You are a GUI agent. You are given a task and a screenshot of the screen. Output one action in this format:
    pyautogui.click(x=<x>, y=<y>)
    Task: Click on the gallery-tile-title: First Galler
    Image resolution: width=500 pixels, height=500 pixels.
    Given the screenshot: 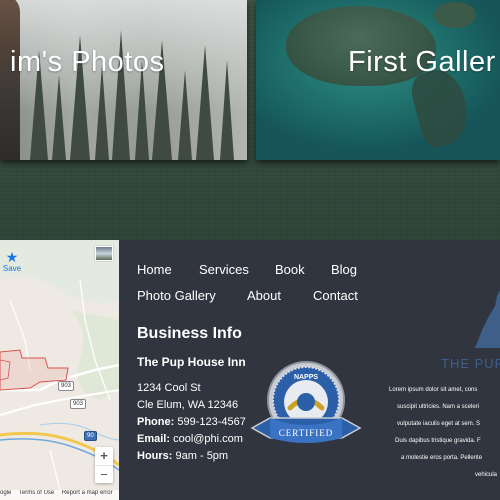 What is the action you would take?
    pyautogui.click(x=422, y=62)
    